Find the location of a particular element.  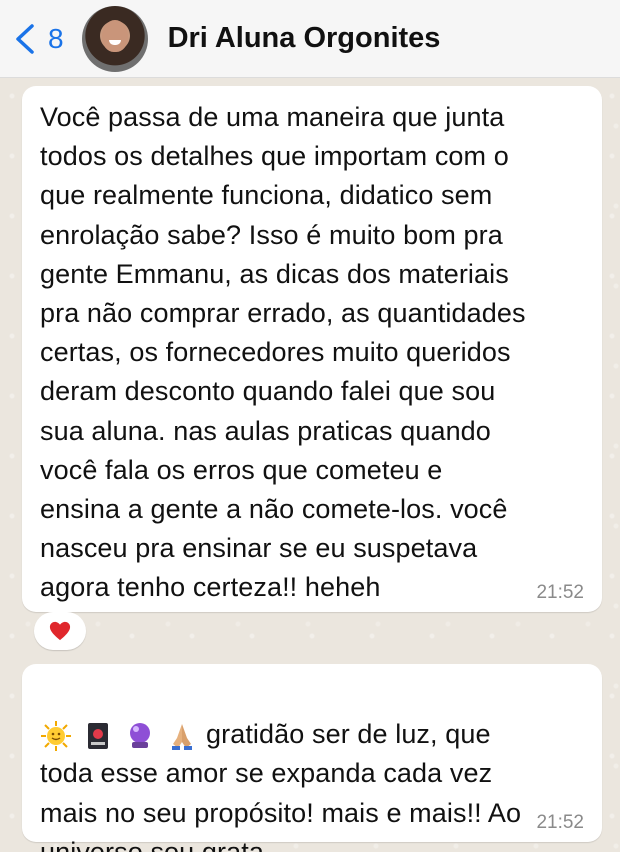

back-button: 8 is located at coordinates (38, 39).